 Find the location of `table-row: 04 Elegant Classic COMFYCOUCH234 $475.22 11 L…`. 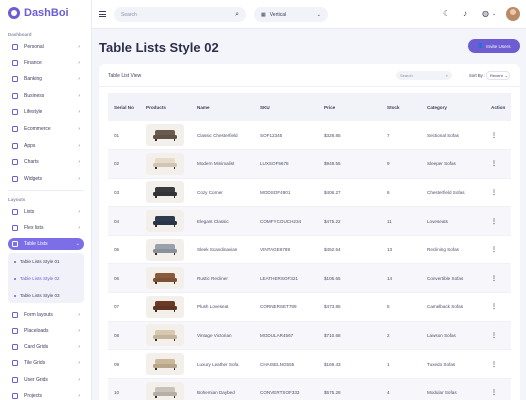

table-row: 04 Elegant Classic COMFYCOUCH234 $475.22 11 L… is located at coordinates (309, 221).